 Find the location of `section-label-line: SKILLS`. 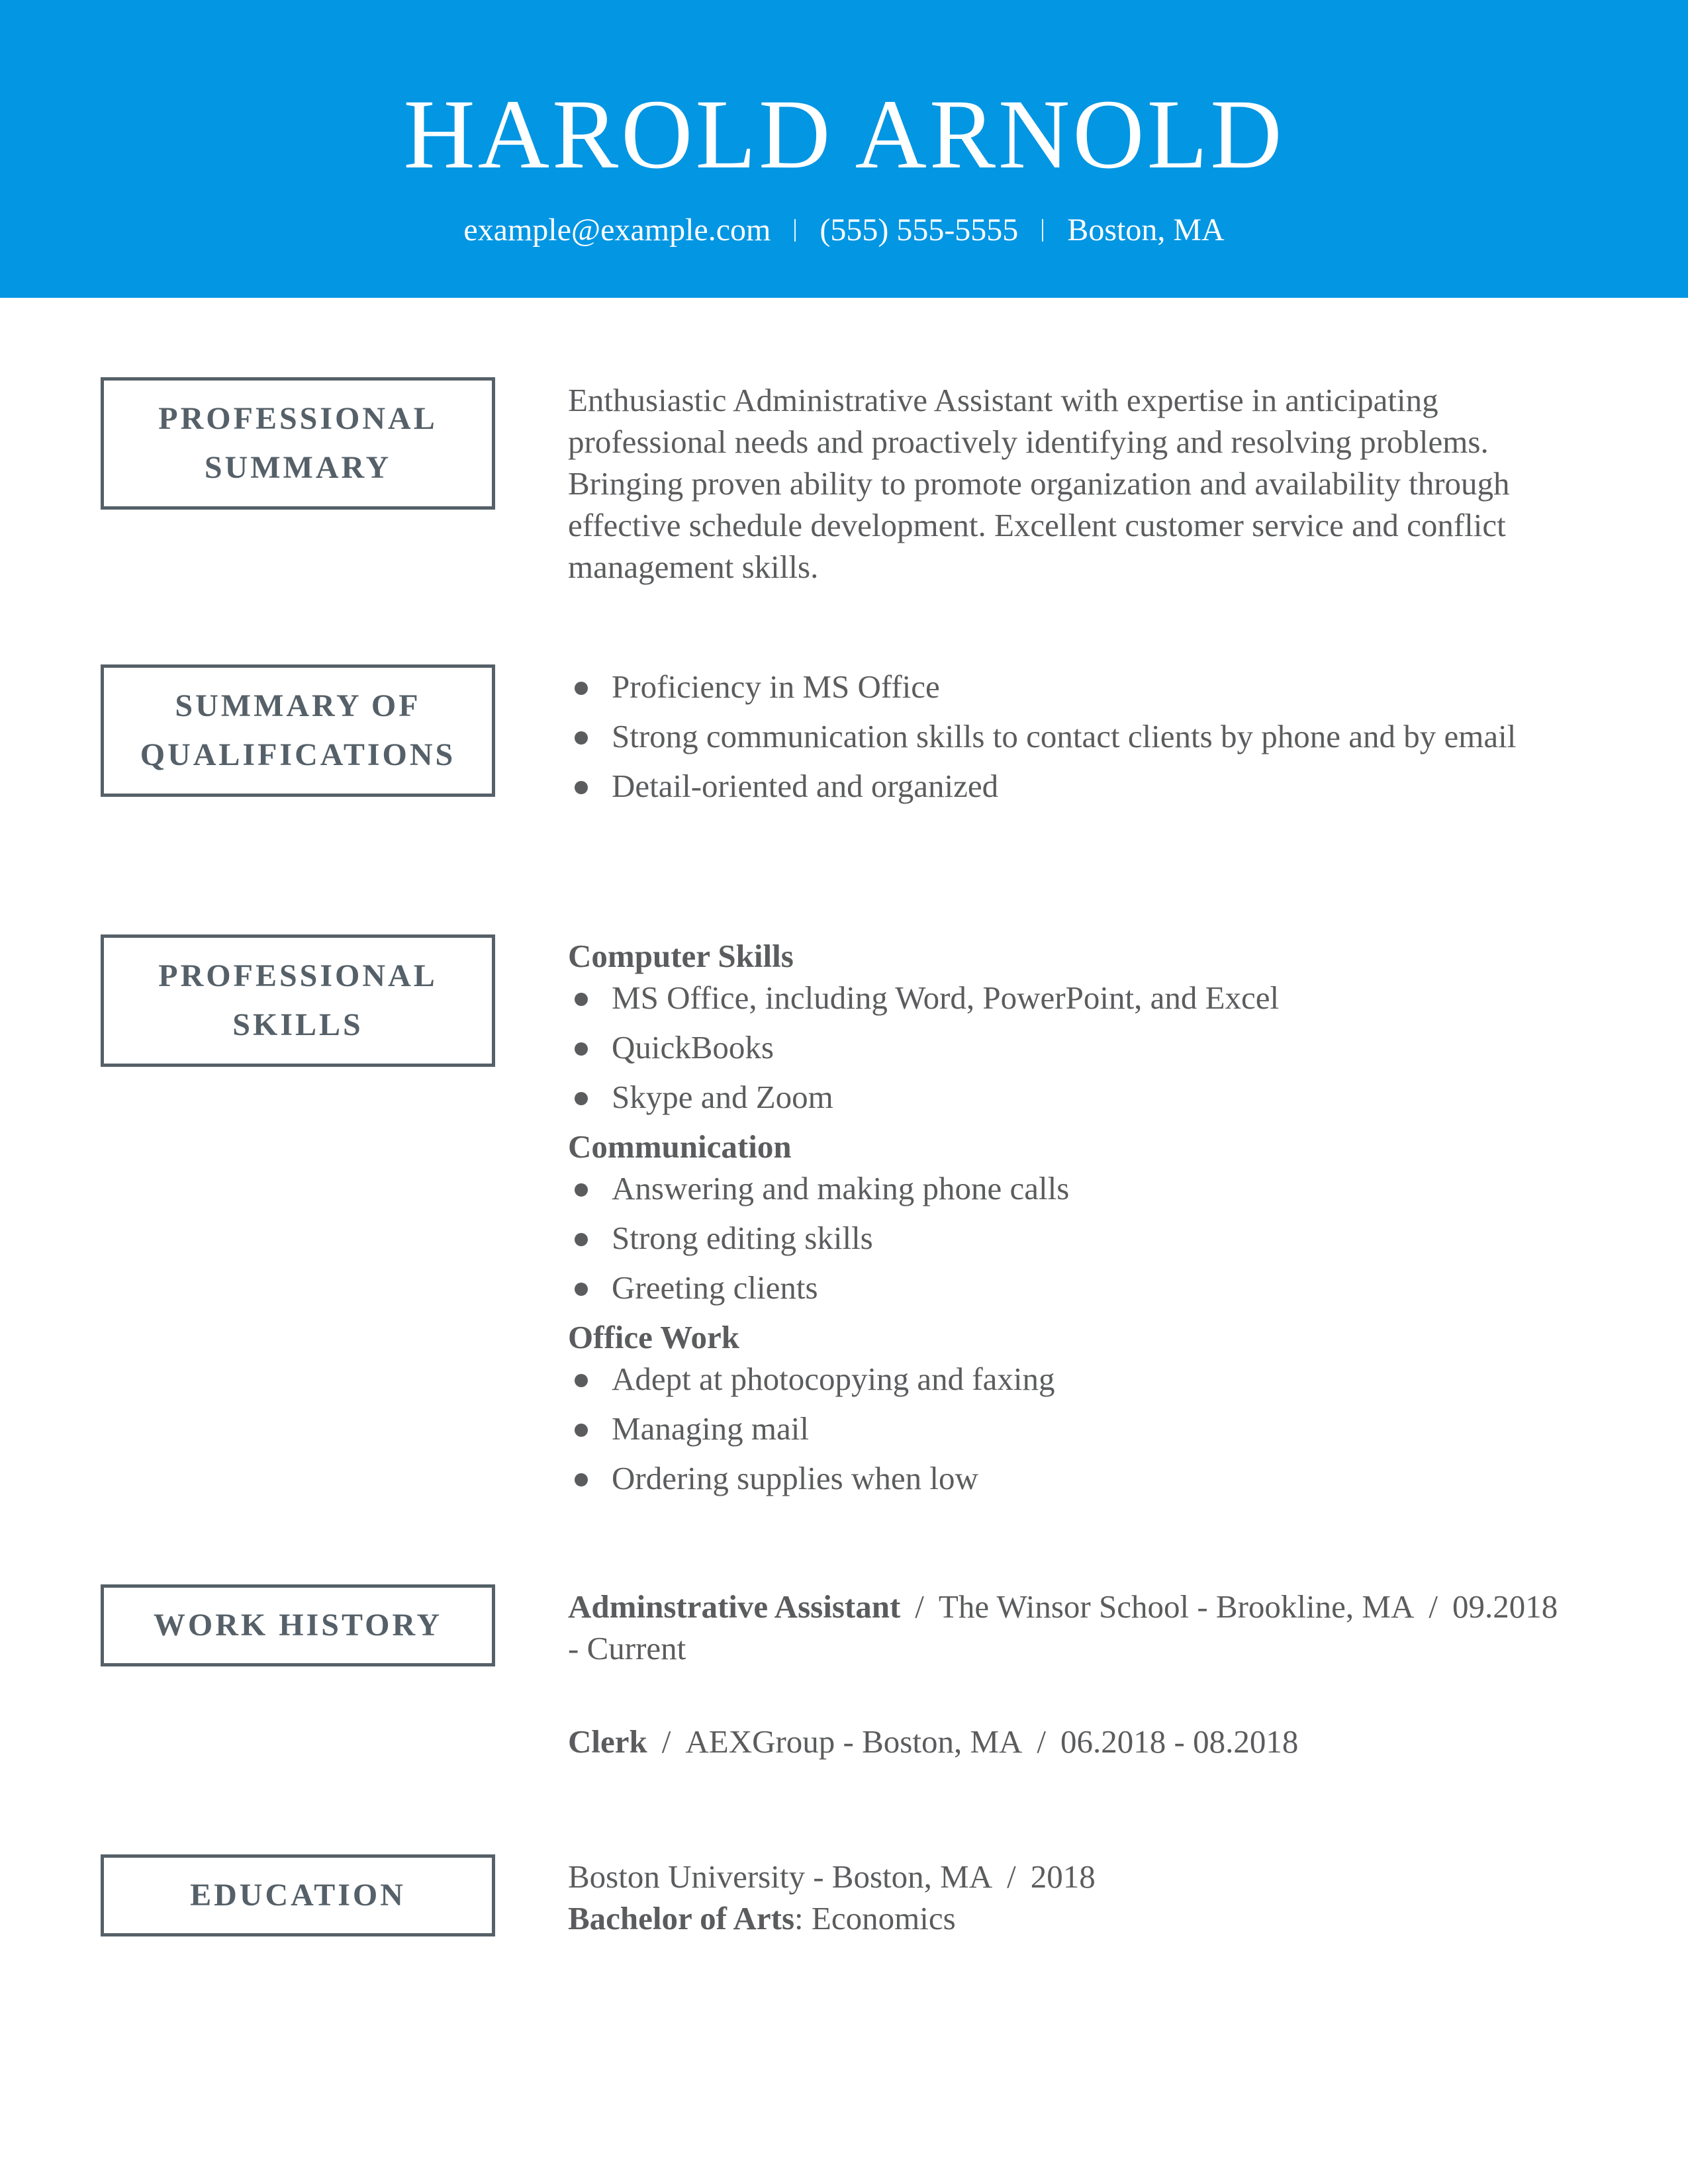

section-label-line: SKILLS is located at coordinates (297, 1024).